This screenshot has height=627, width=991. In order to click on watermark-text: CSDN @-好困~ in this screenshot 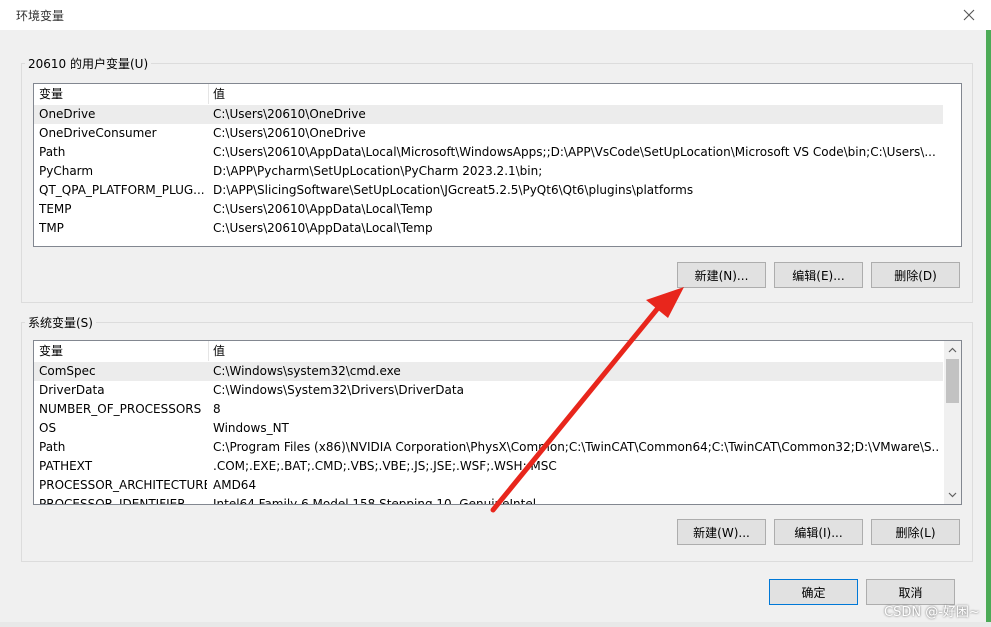, I will do `click(932, 612)`.